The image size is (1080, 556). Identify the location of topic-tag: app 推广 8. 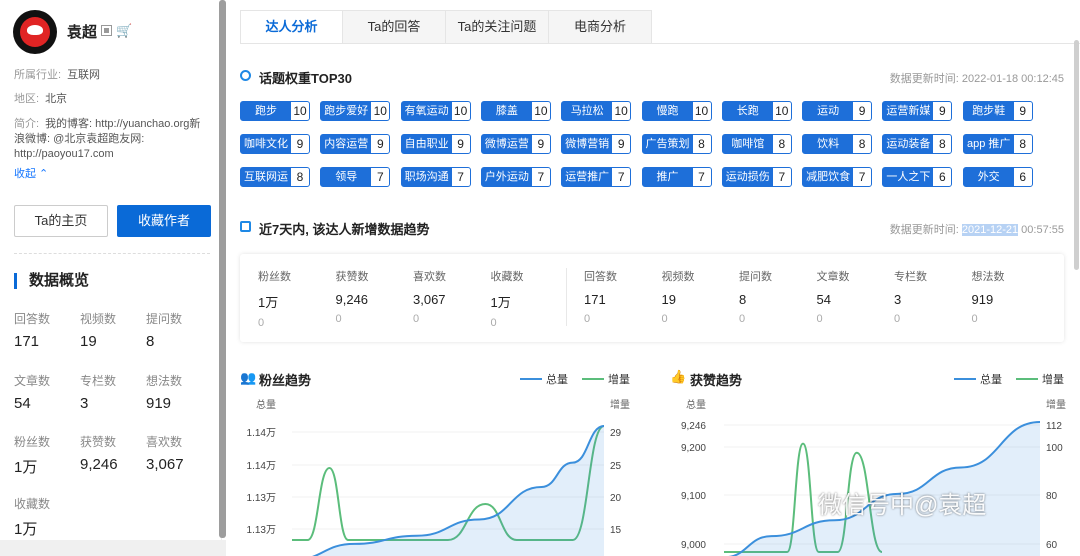
(997, 144).